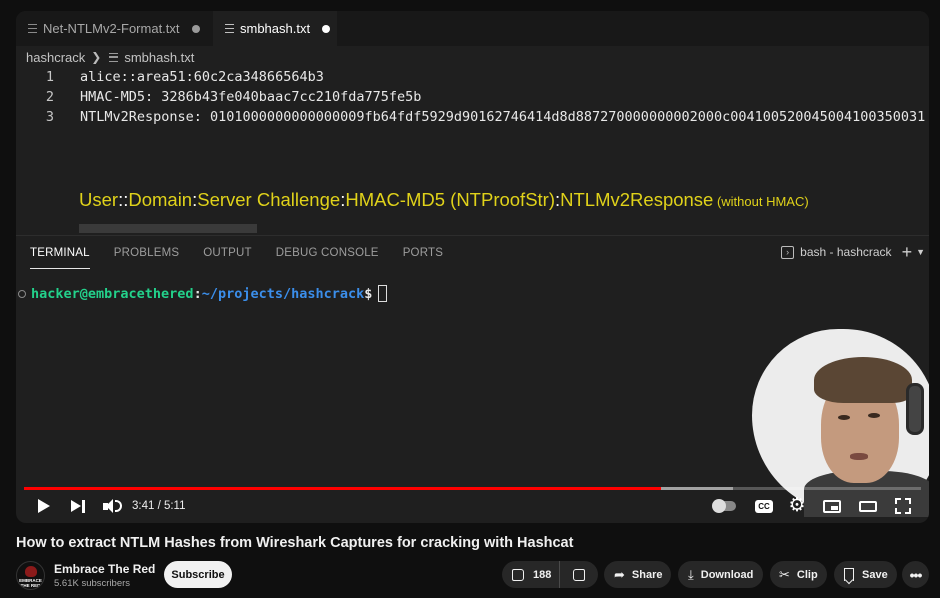  I want to click on like-button: 188, so click(531, 574).